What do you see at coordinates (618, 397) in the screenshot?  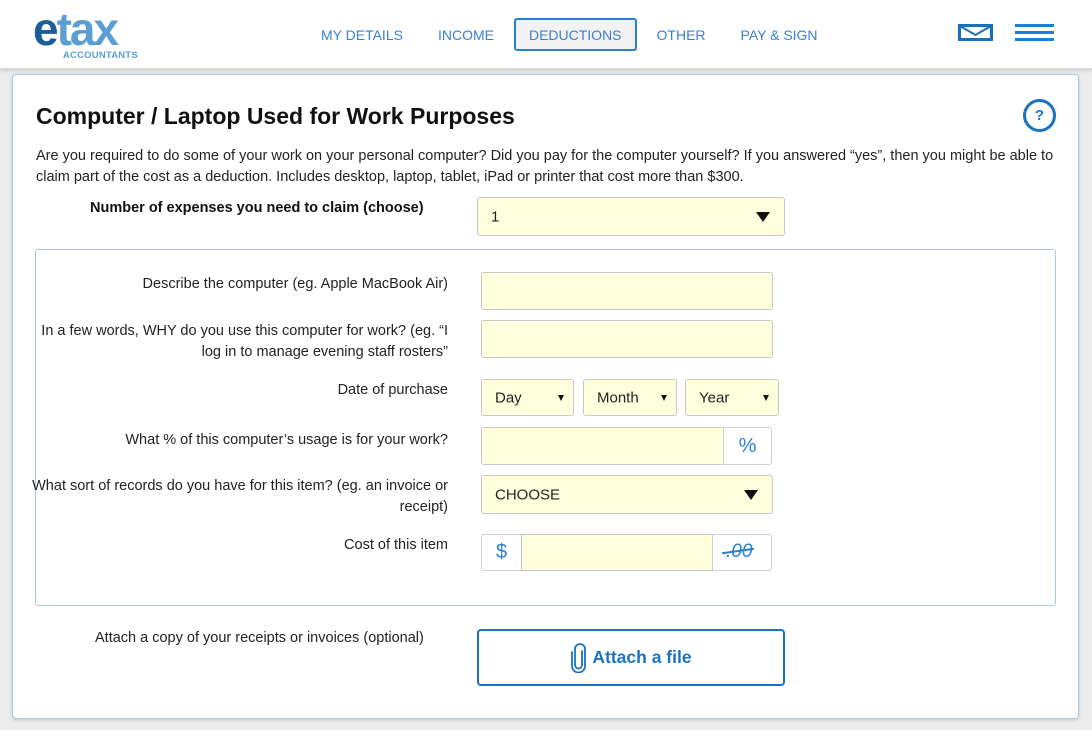 I see `month-value: Month` at bounding box center [618, 397].